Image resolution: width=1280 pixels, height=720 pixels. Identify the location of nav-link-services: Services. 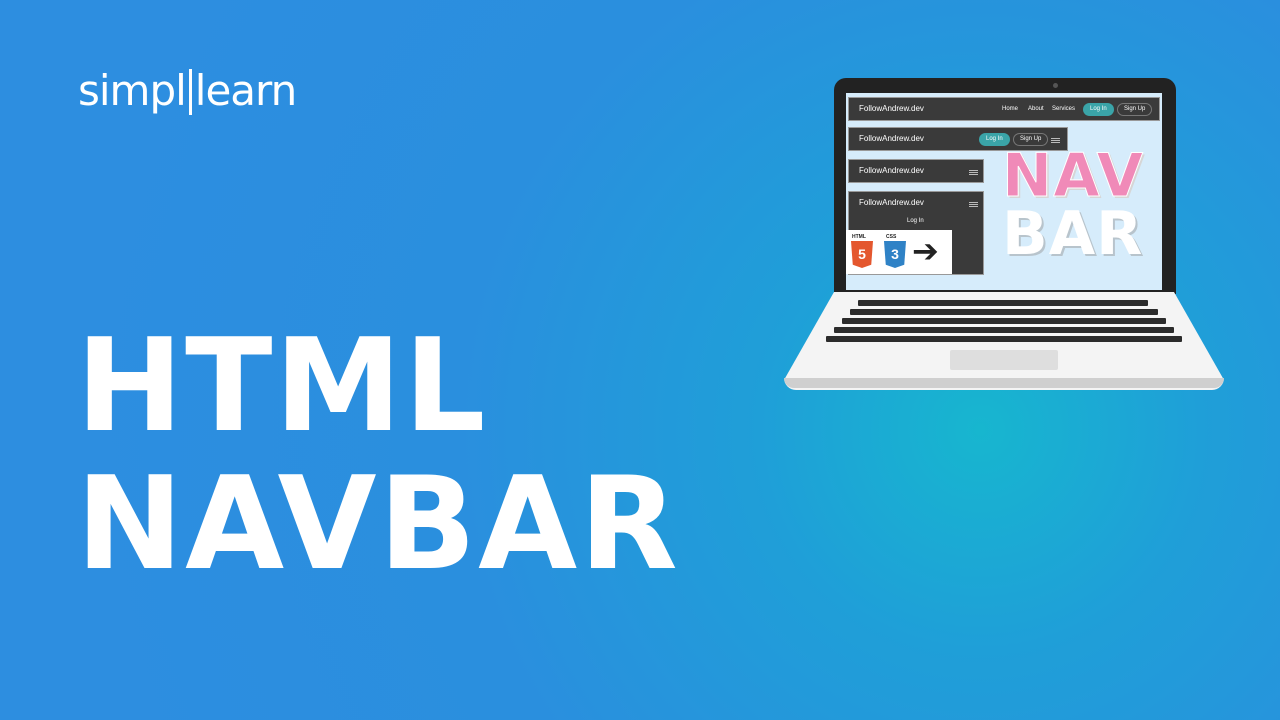
(1064, 109).